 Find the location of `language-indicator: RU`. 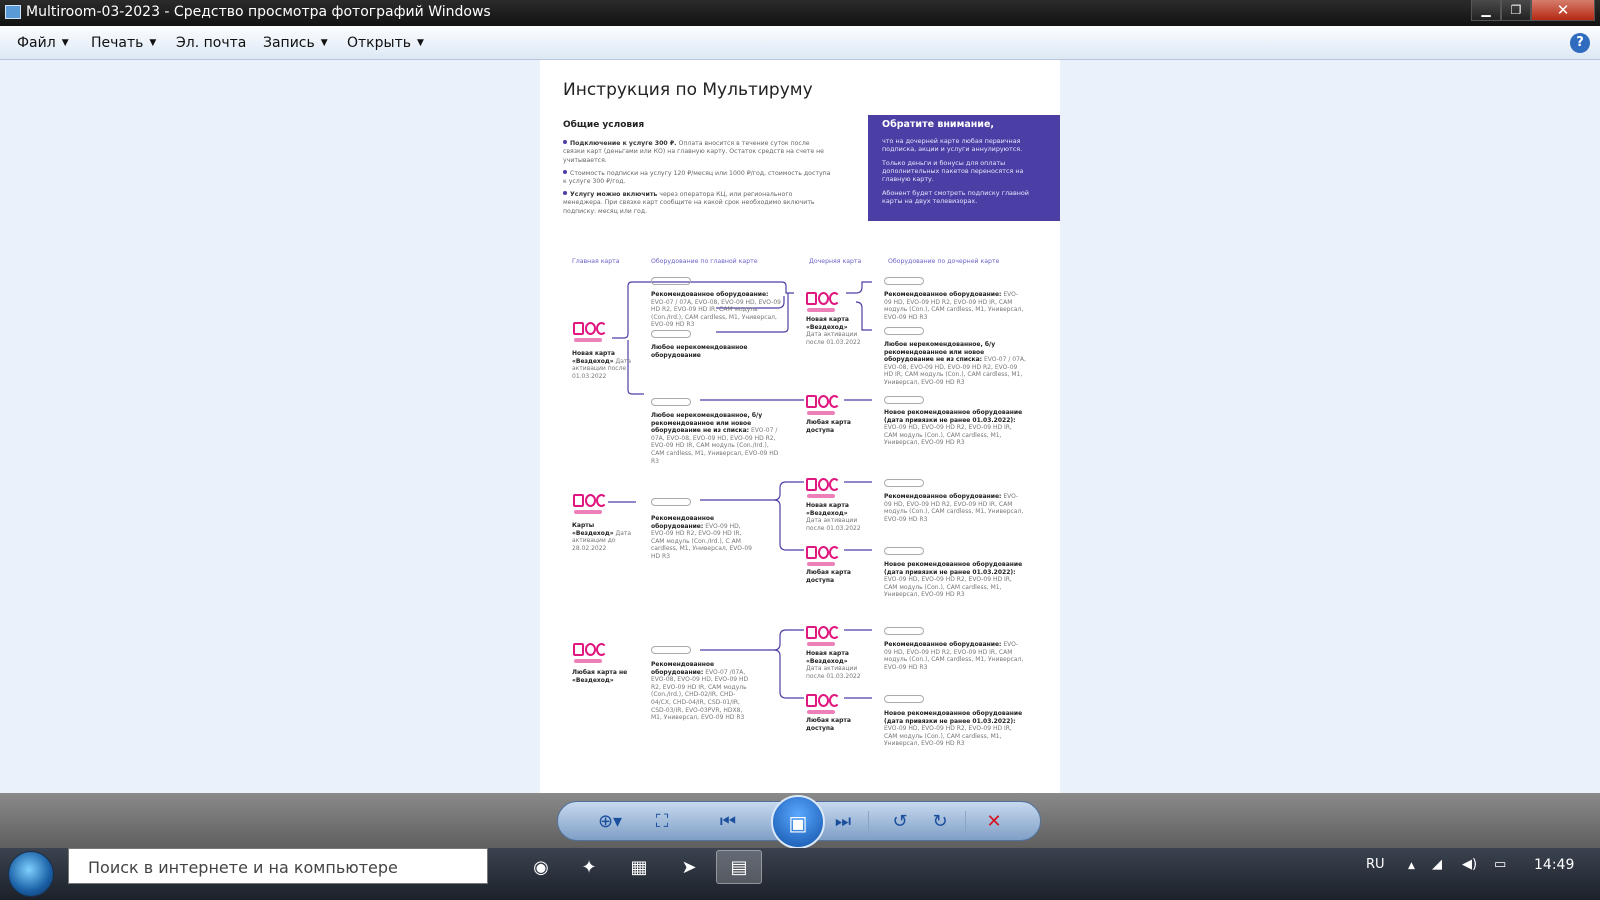

language-indicator: RU is located at coordinates (1375, 864).